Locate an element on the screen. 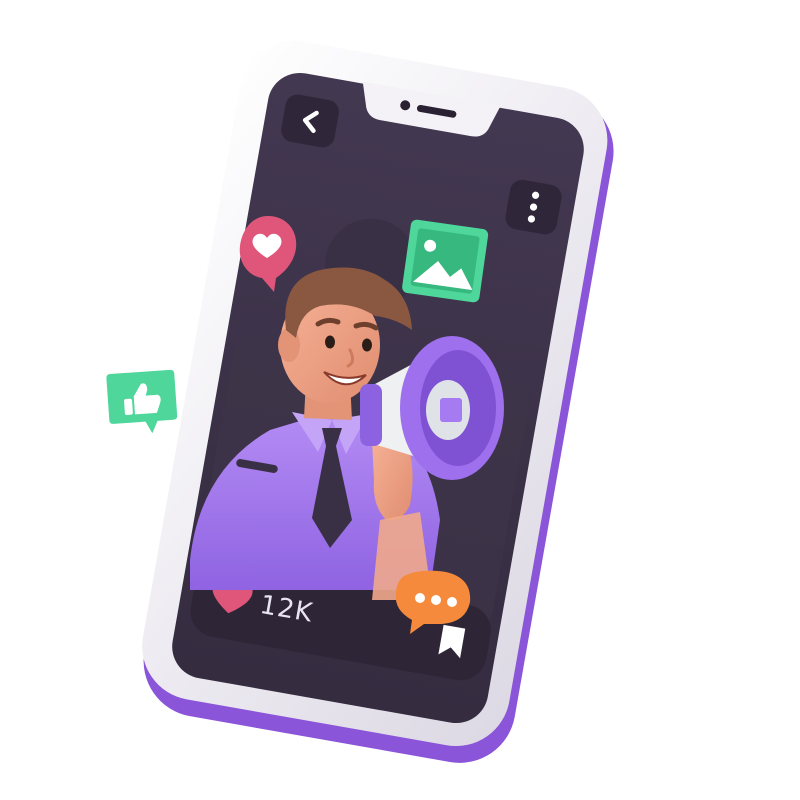 This screenshot has height=800, width=800. image-icon is located at coordinates (445, 261).